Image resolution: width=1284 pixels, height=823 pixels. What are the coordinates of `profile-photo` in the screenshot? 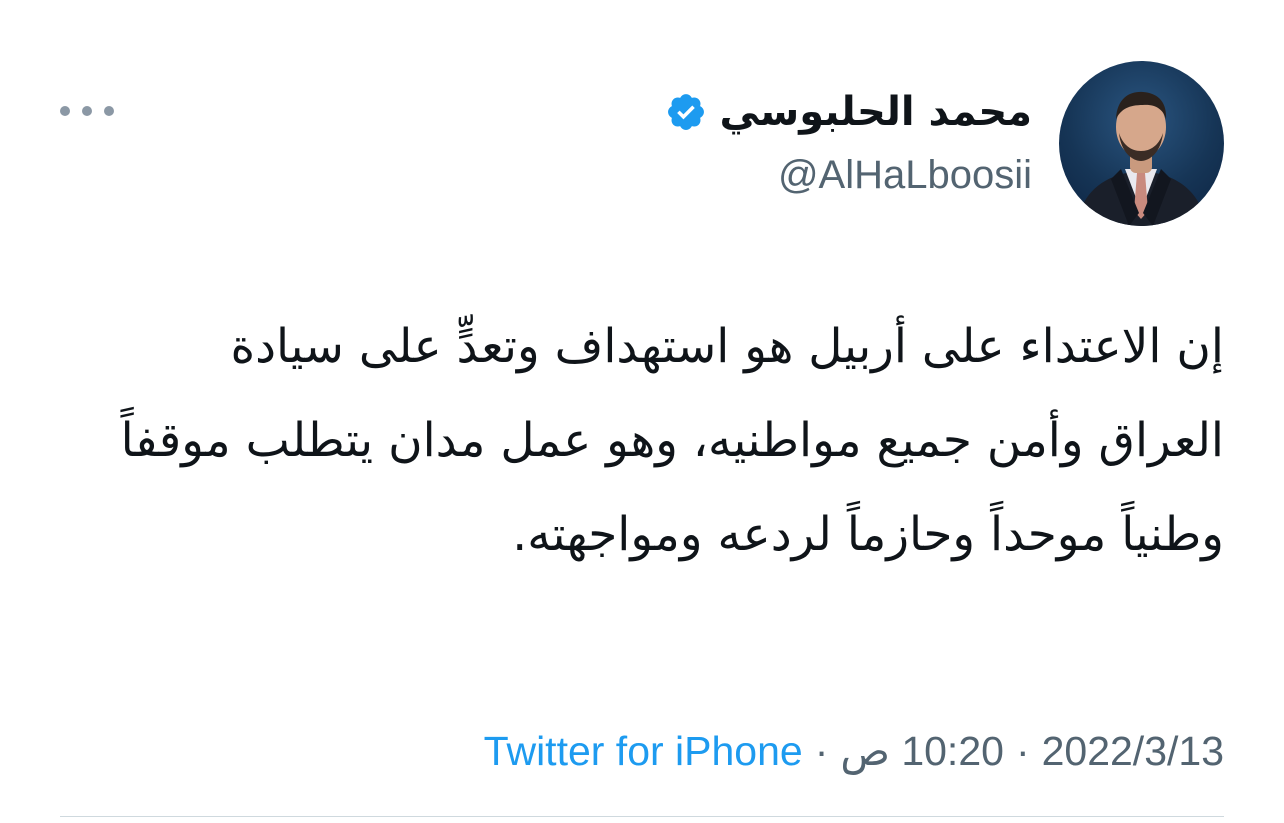 It's located at (1141, 158).